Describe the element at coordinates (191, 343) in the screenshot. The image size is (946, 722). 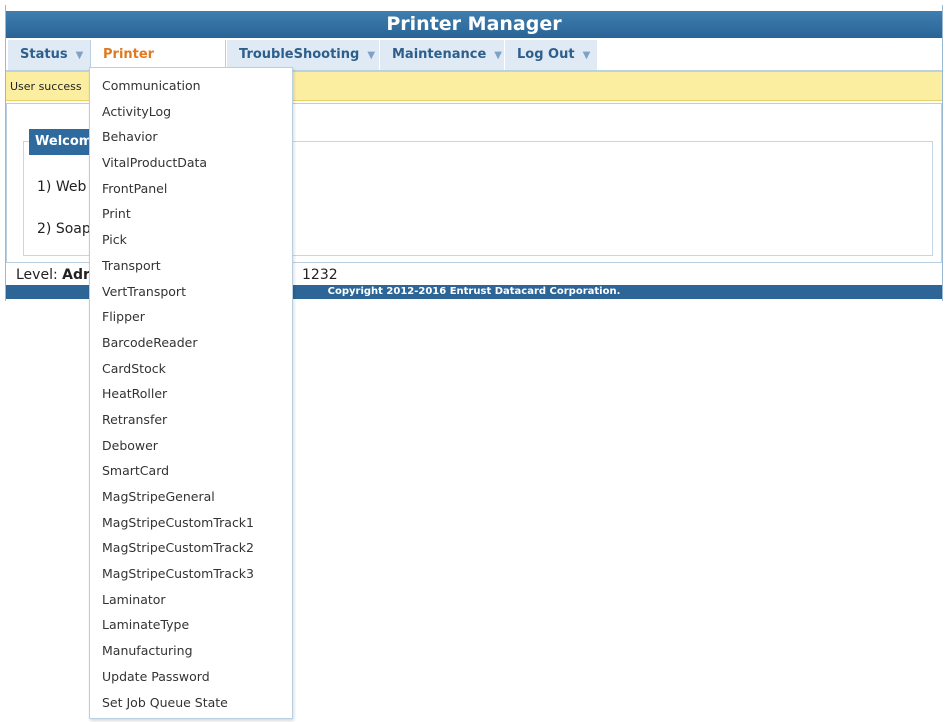
I see `menu-item-barcodereader: BarcodeReader` at that location.